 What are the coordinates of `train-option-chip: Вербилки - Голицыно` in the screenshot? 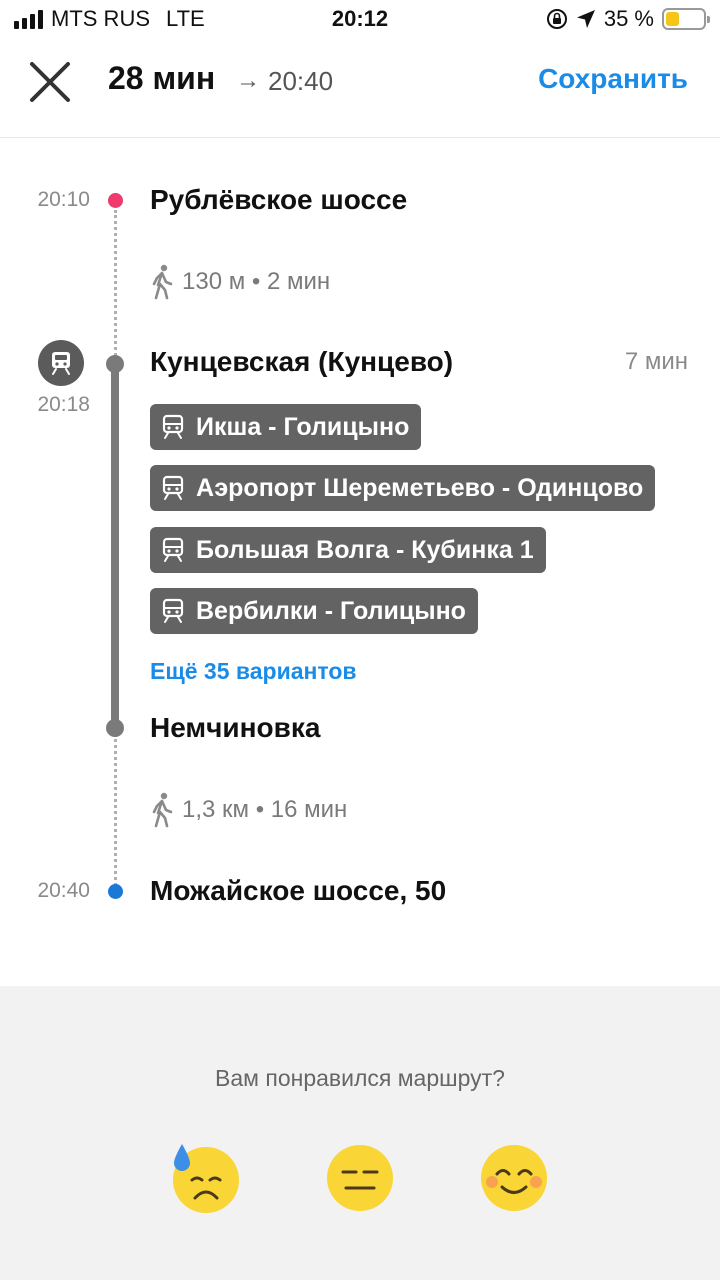 It's located at (314, 611).